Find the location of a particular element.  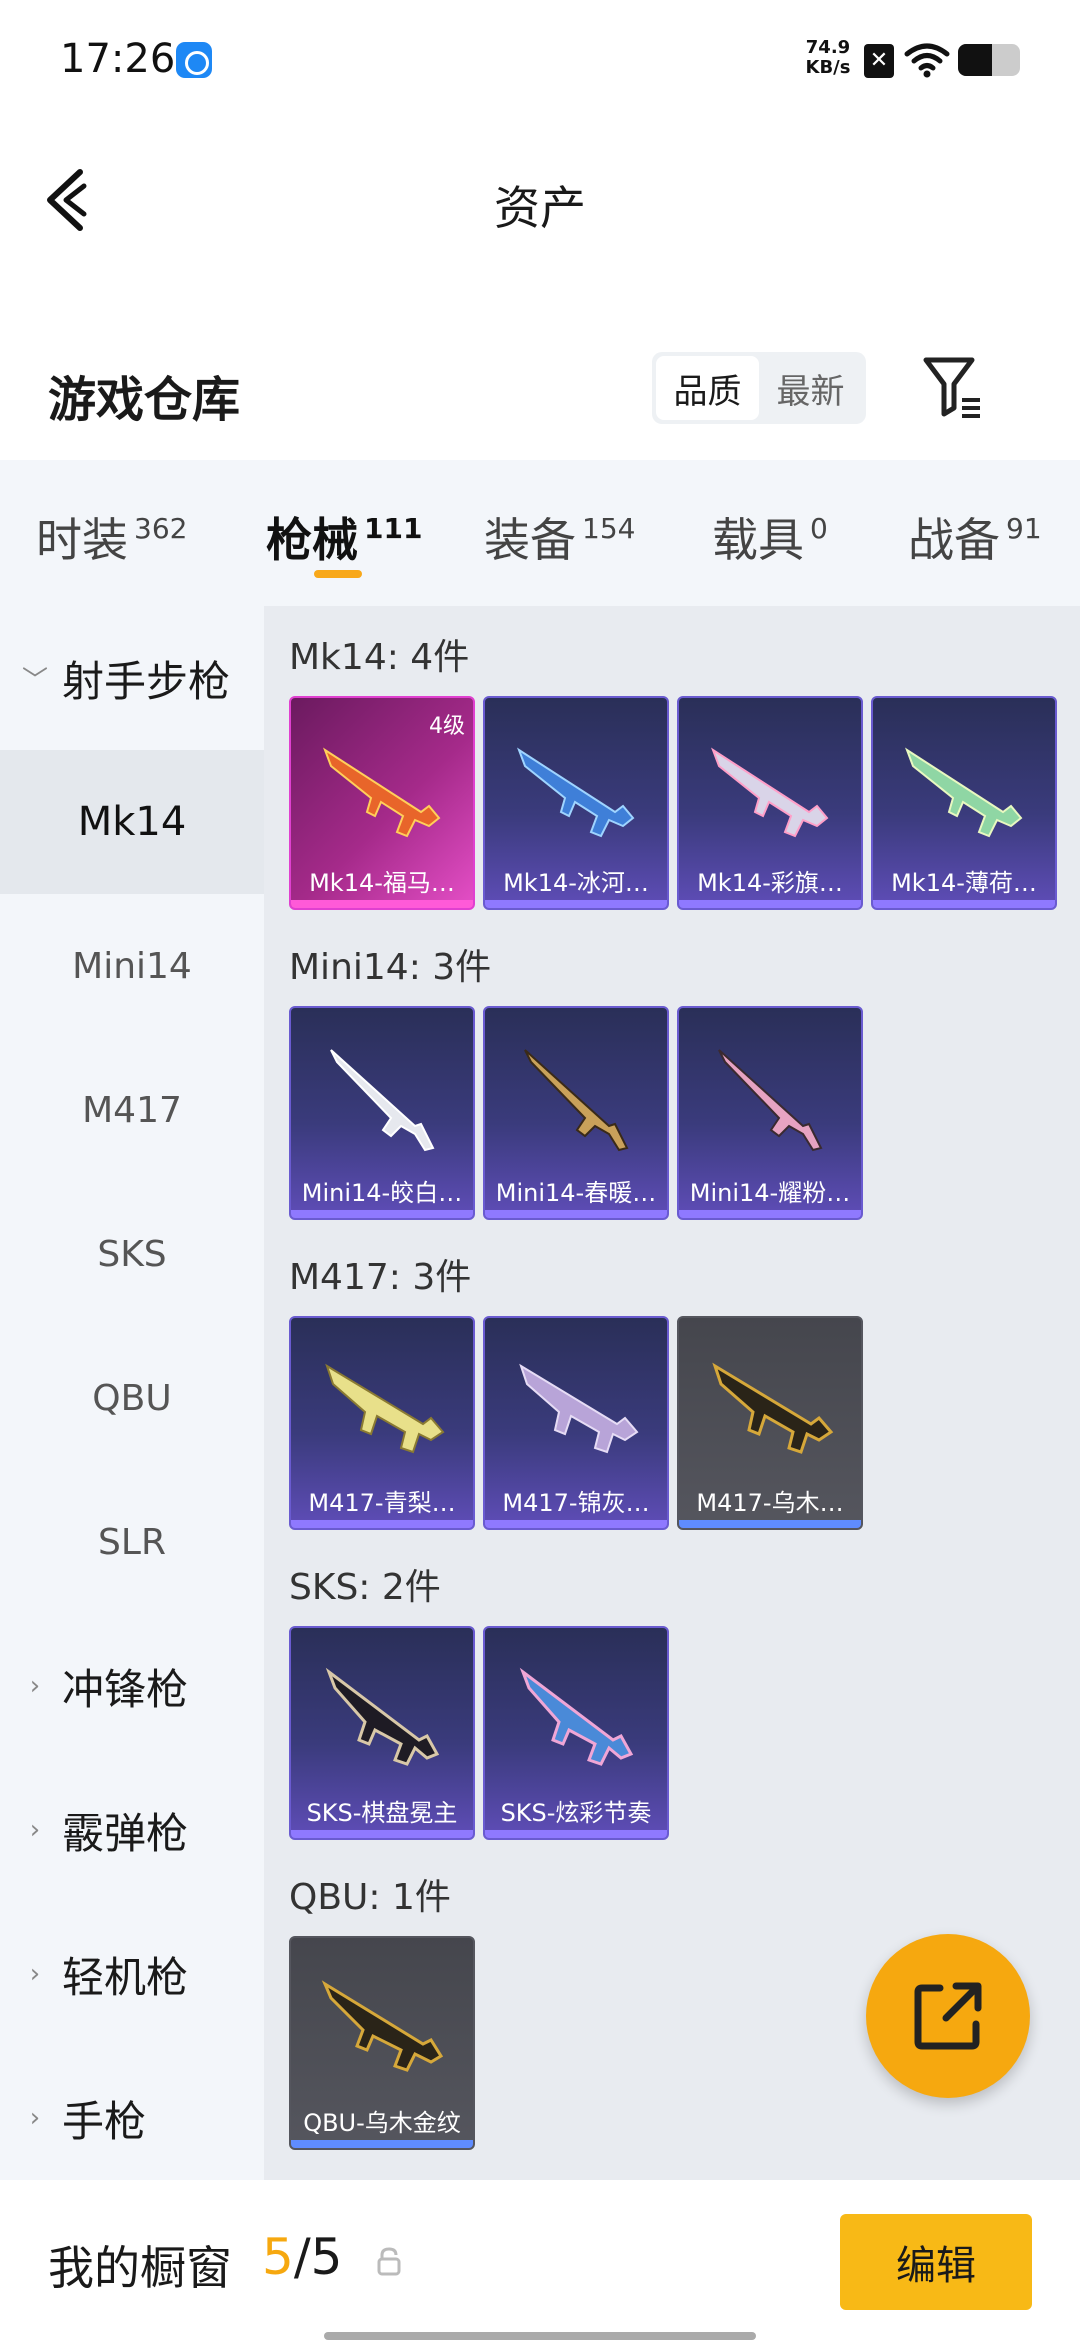

tab-supplies: 战备 91 is located at coordinates (975, 537).